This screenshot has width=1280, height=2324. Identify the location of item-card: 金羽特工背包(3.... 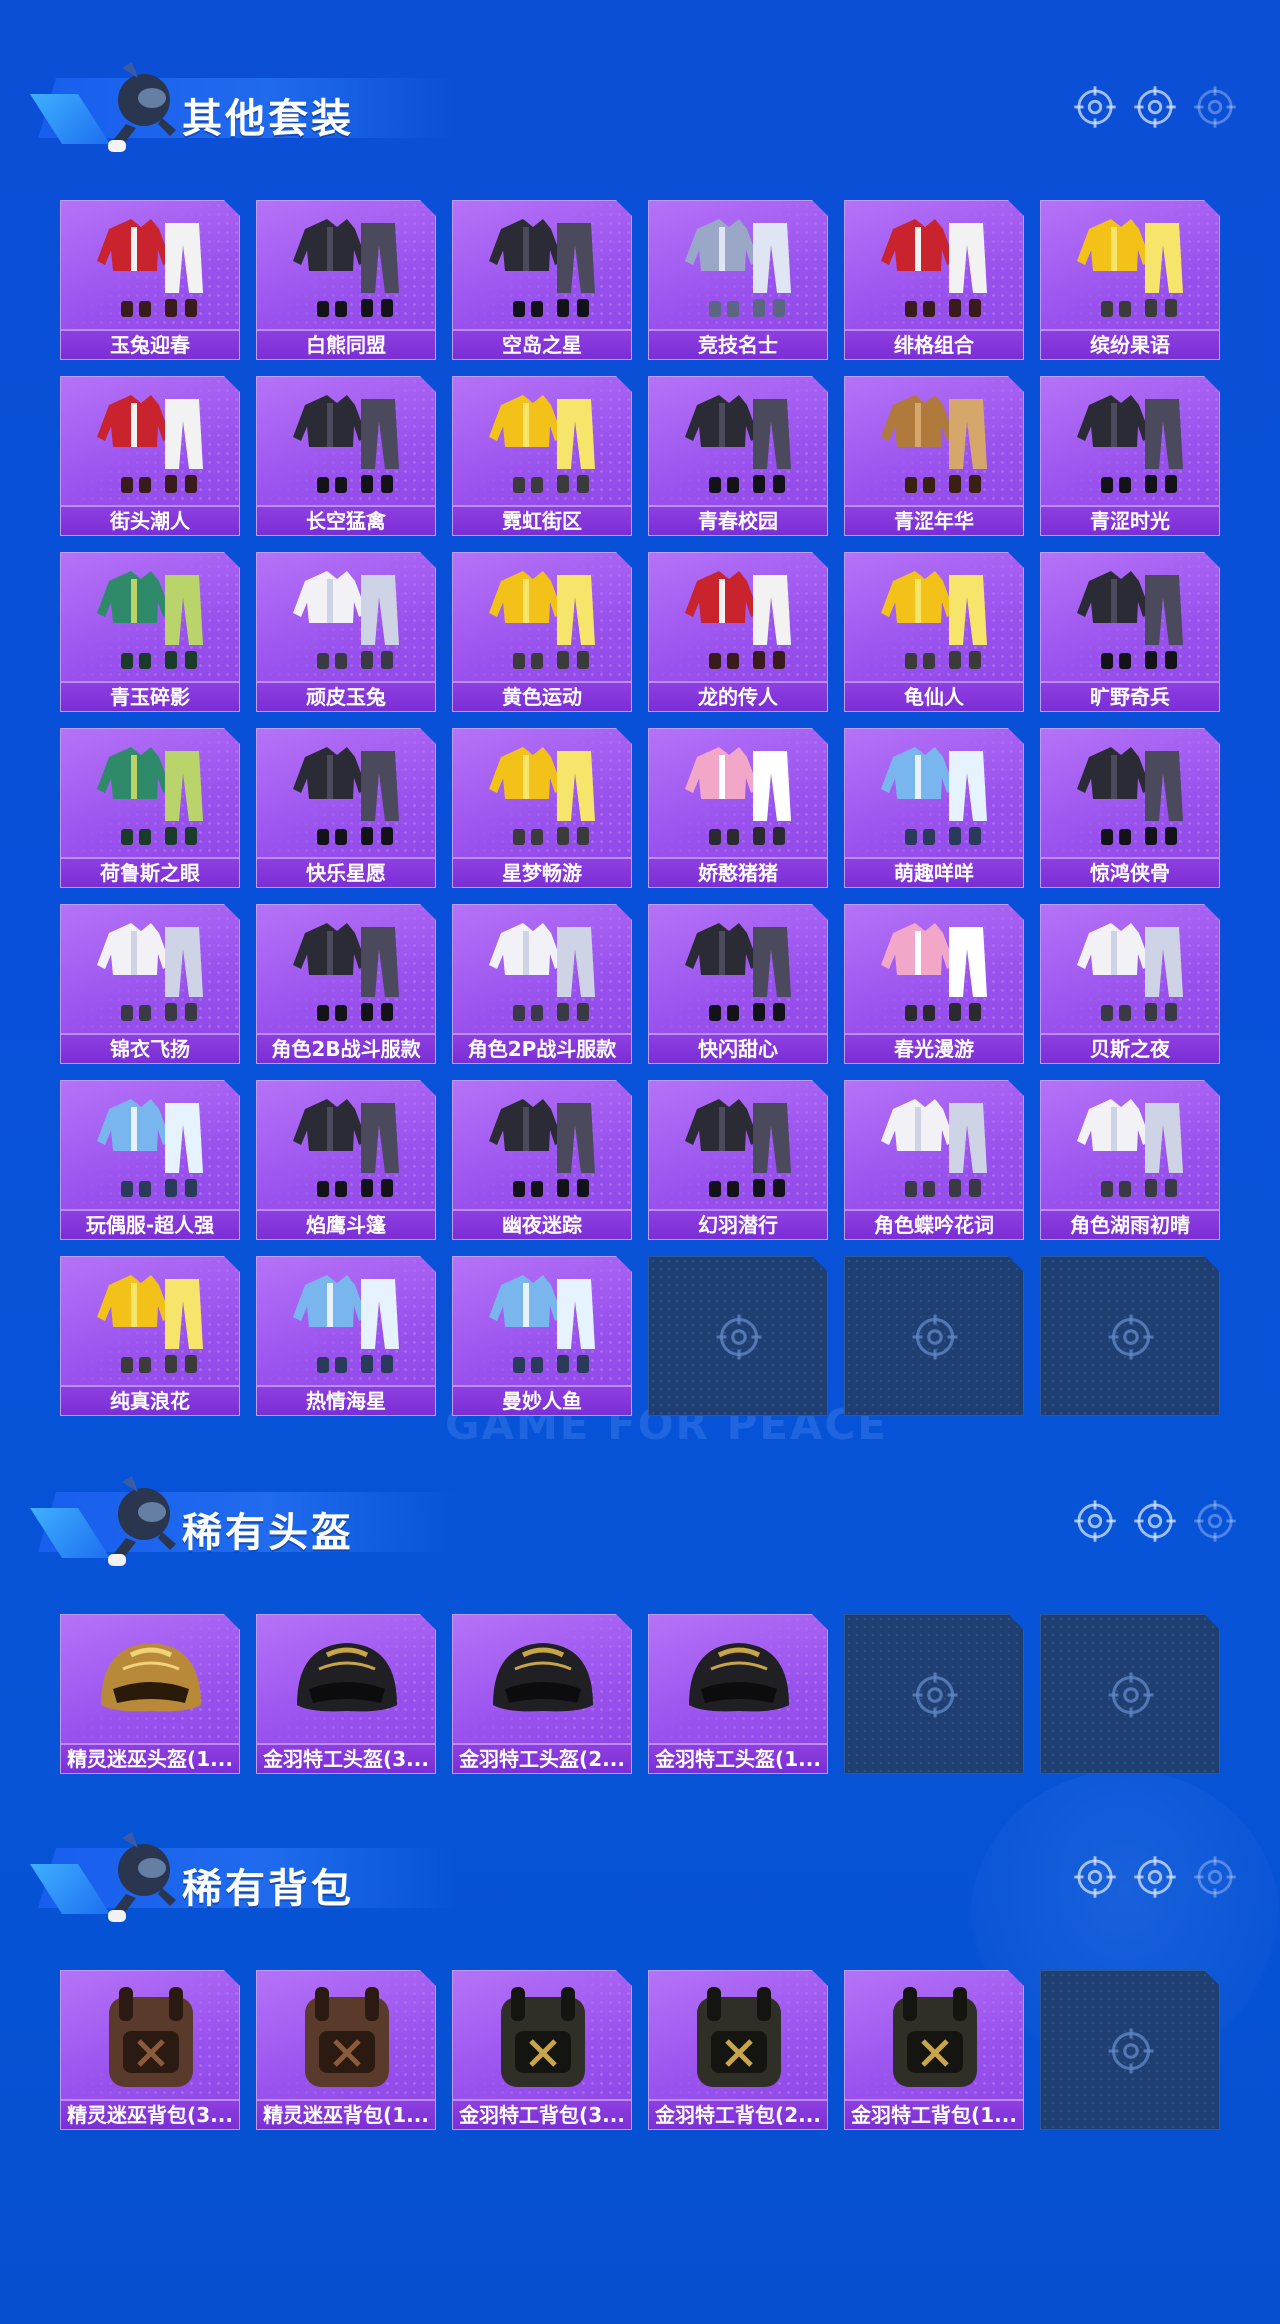
(542, 2050).